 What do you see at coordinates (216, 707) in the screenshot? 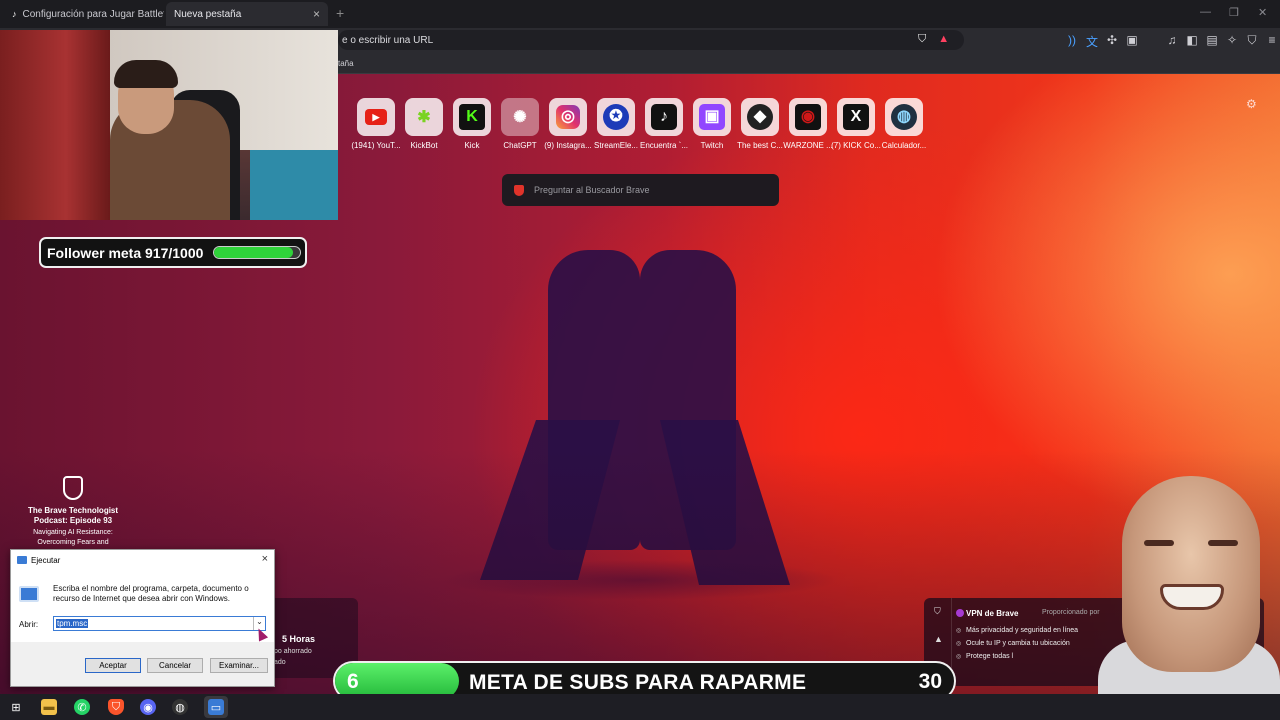
I see `run-taskbar-icon: ▭` at bounding box center [216, 707].